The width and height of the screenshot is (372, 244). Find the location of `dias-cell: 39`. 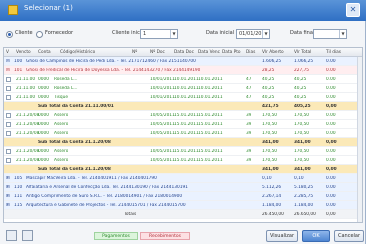

dias-cell: 39 is located at coordinates (249, 160).